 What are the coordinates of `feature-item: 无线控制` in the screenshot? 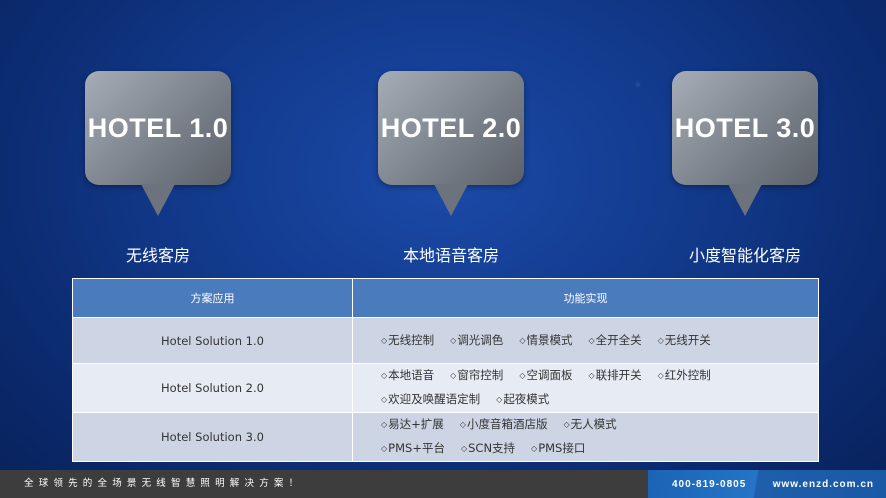 It's located at (407, 341).